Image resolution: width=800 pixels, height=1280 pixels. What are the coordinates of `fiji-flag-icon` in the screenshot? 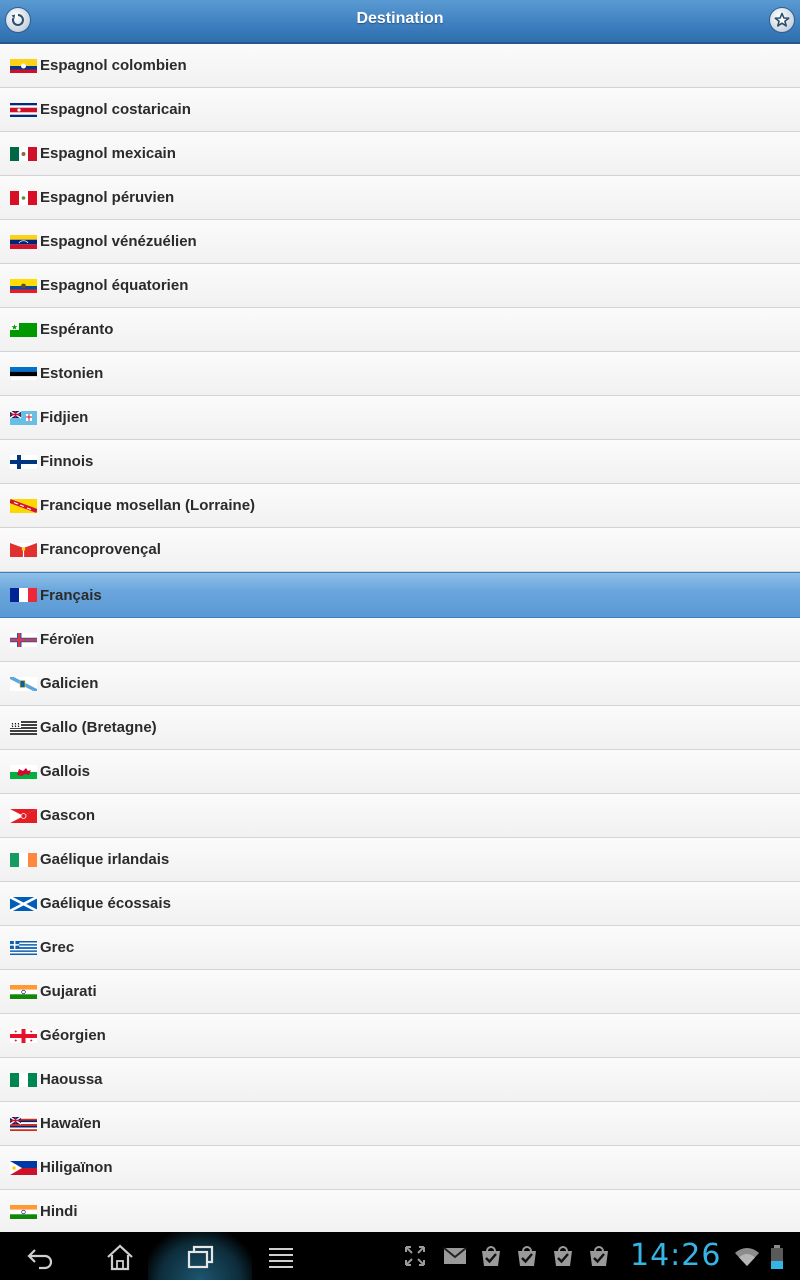 It's located at (23, 417).